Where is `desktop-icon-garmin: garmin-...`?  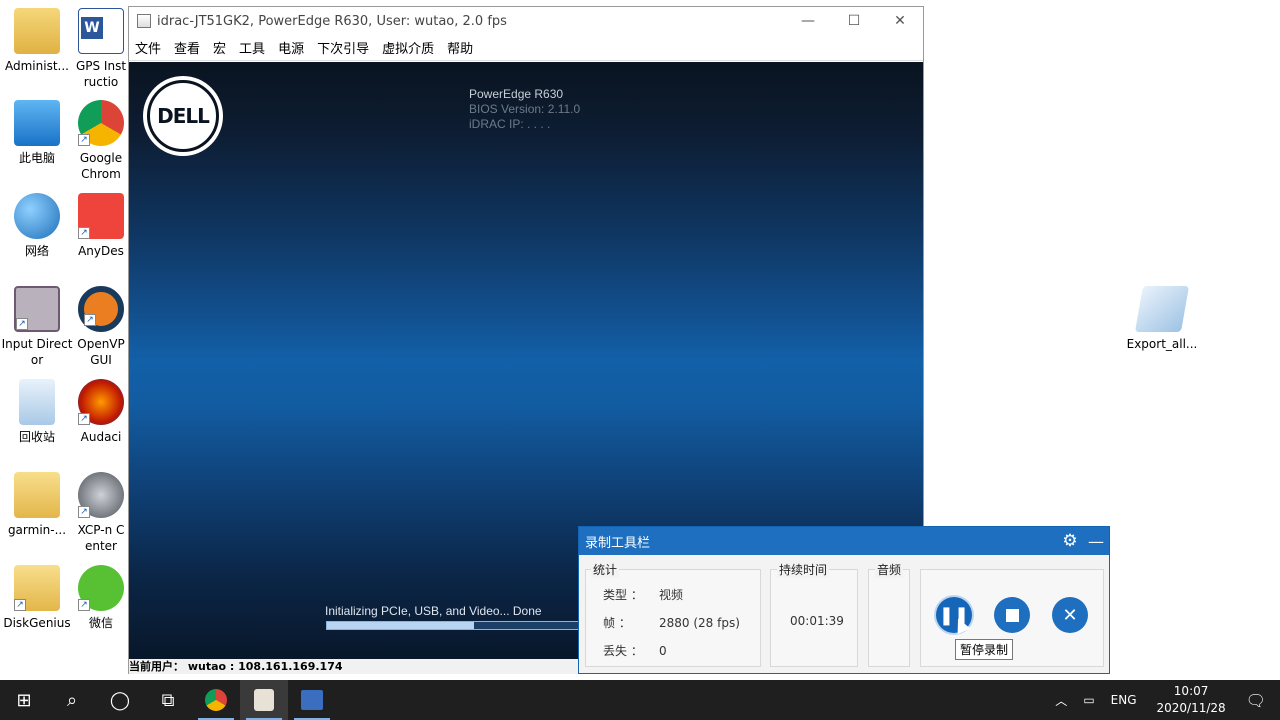
desktop-icon-garmin: garmin-... is located at coordinates (37, 505).